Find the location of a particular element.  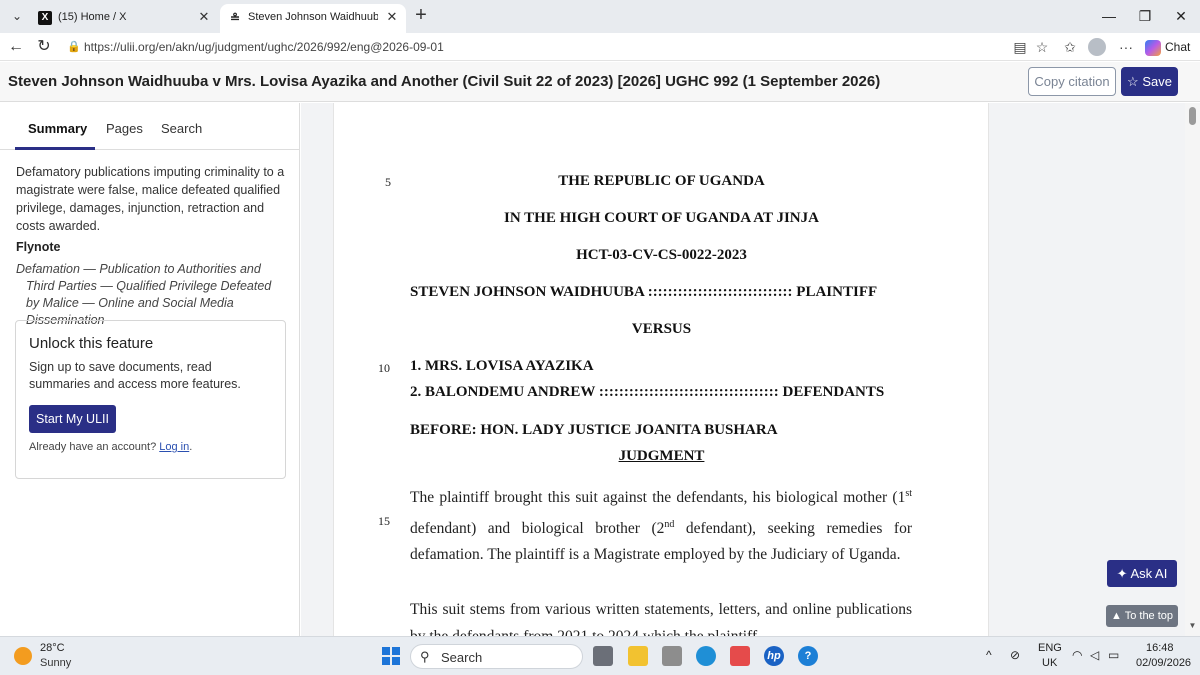

republic-heading: THE REPUBLIC OF UGANDA is located at coordinates (661, 181).